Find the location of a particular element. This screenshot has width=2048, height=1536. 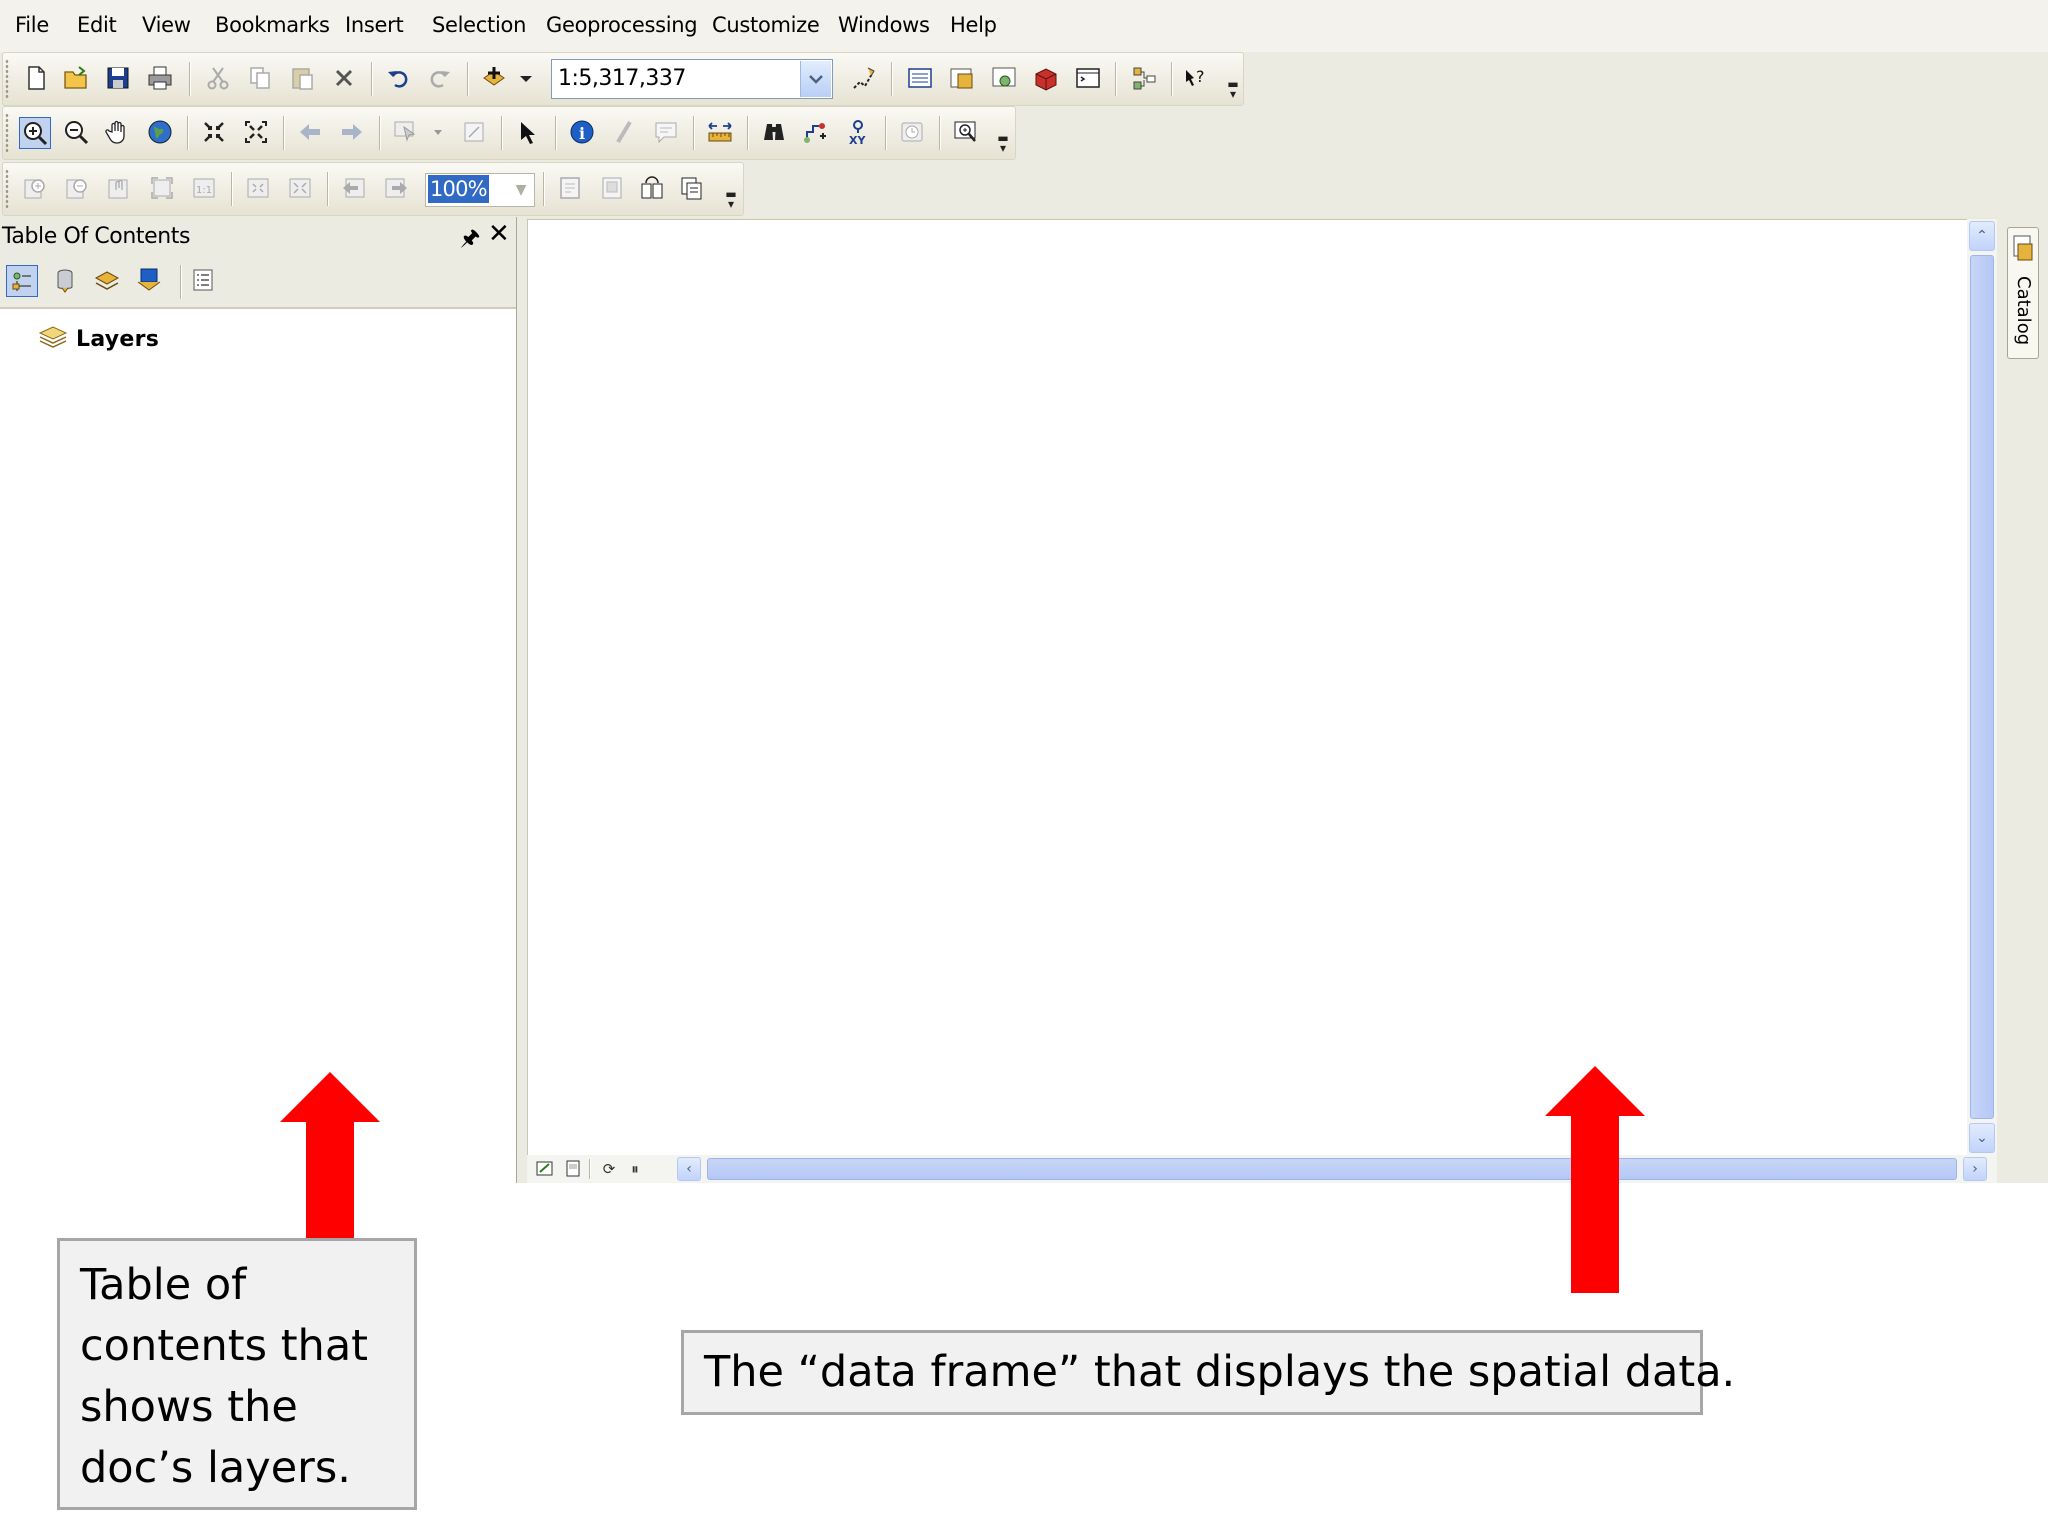

list-by-drawing-order-icon is located at coordinates (22, 281).